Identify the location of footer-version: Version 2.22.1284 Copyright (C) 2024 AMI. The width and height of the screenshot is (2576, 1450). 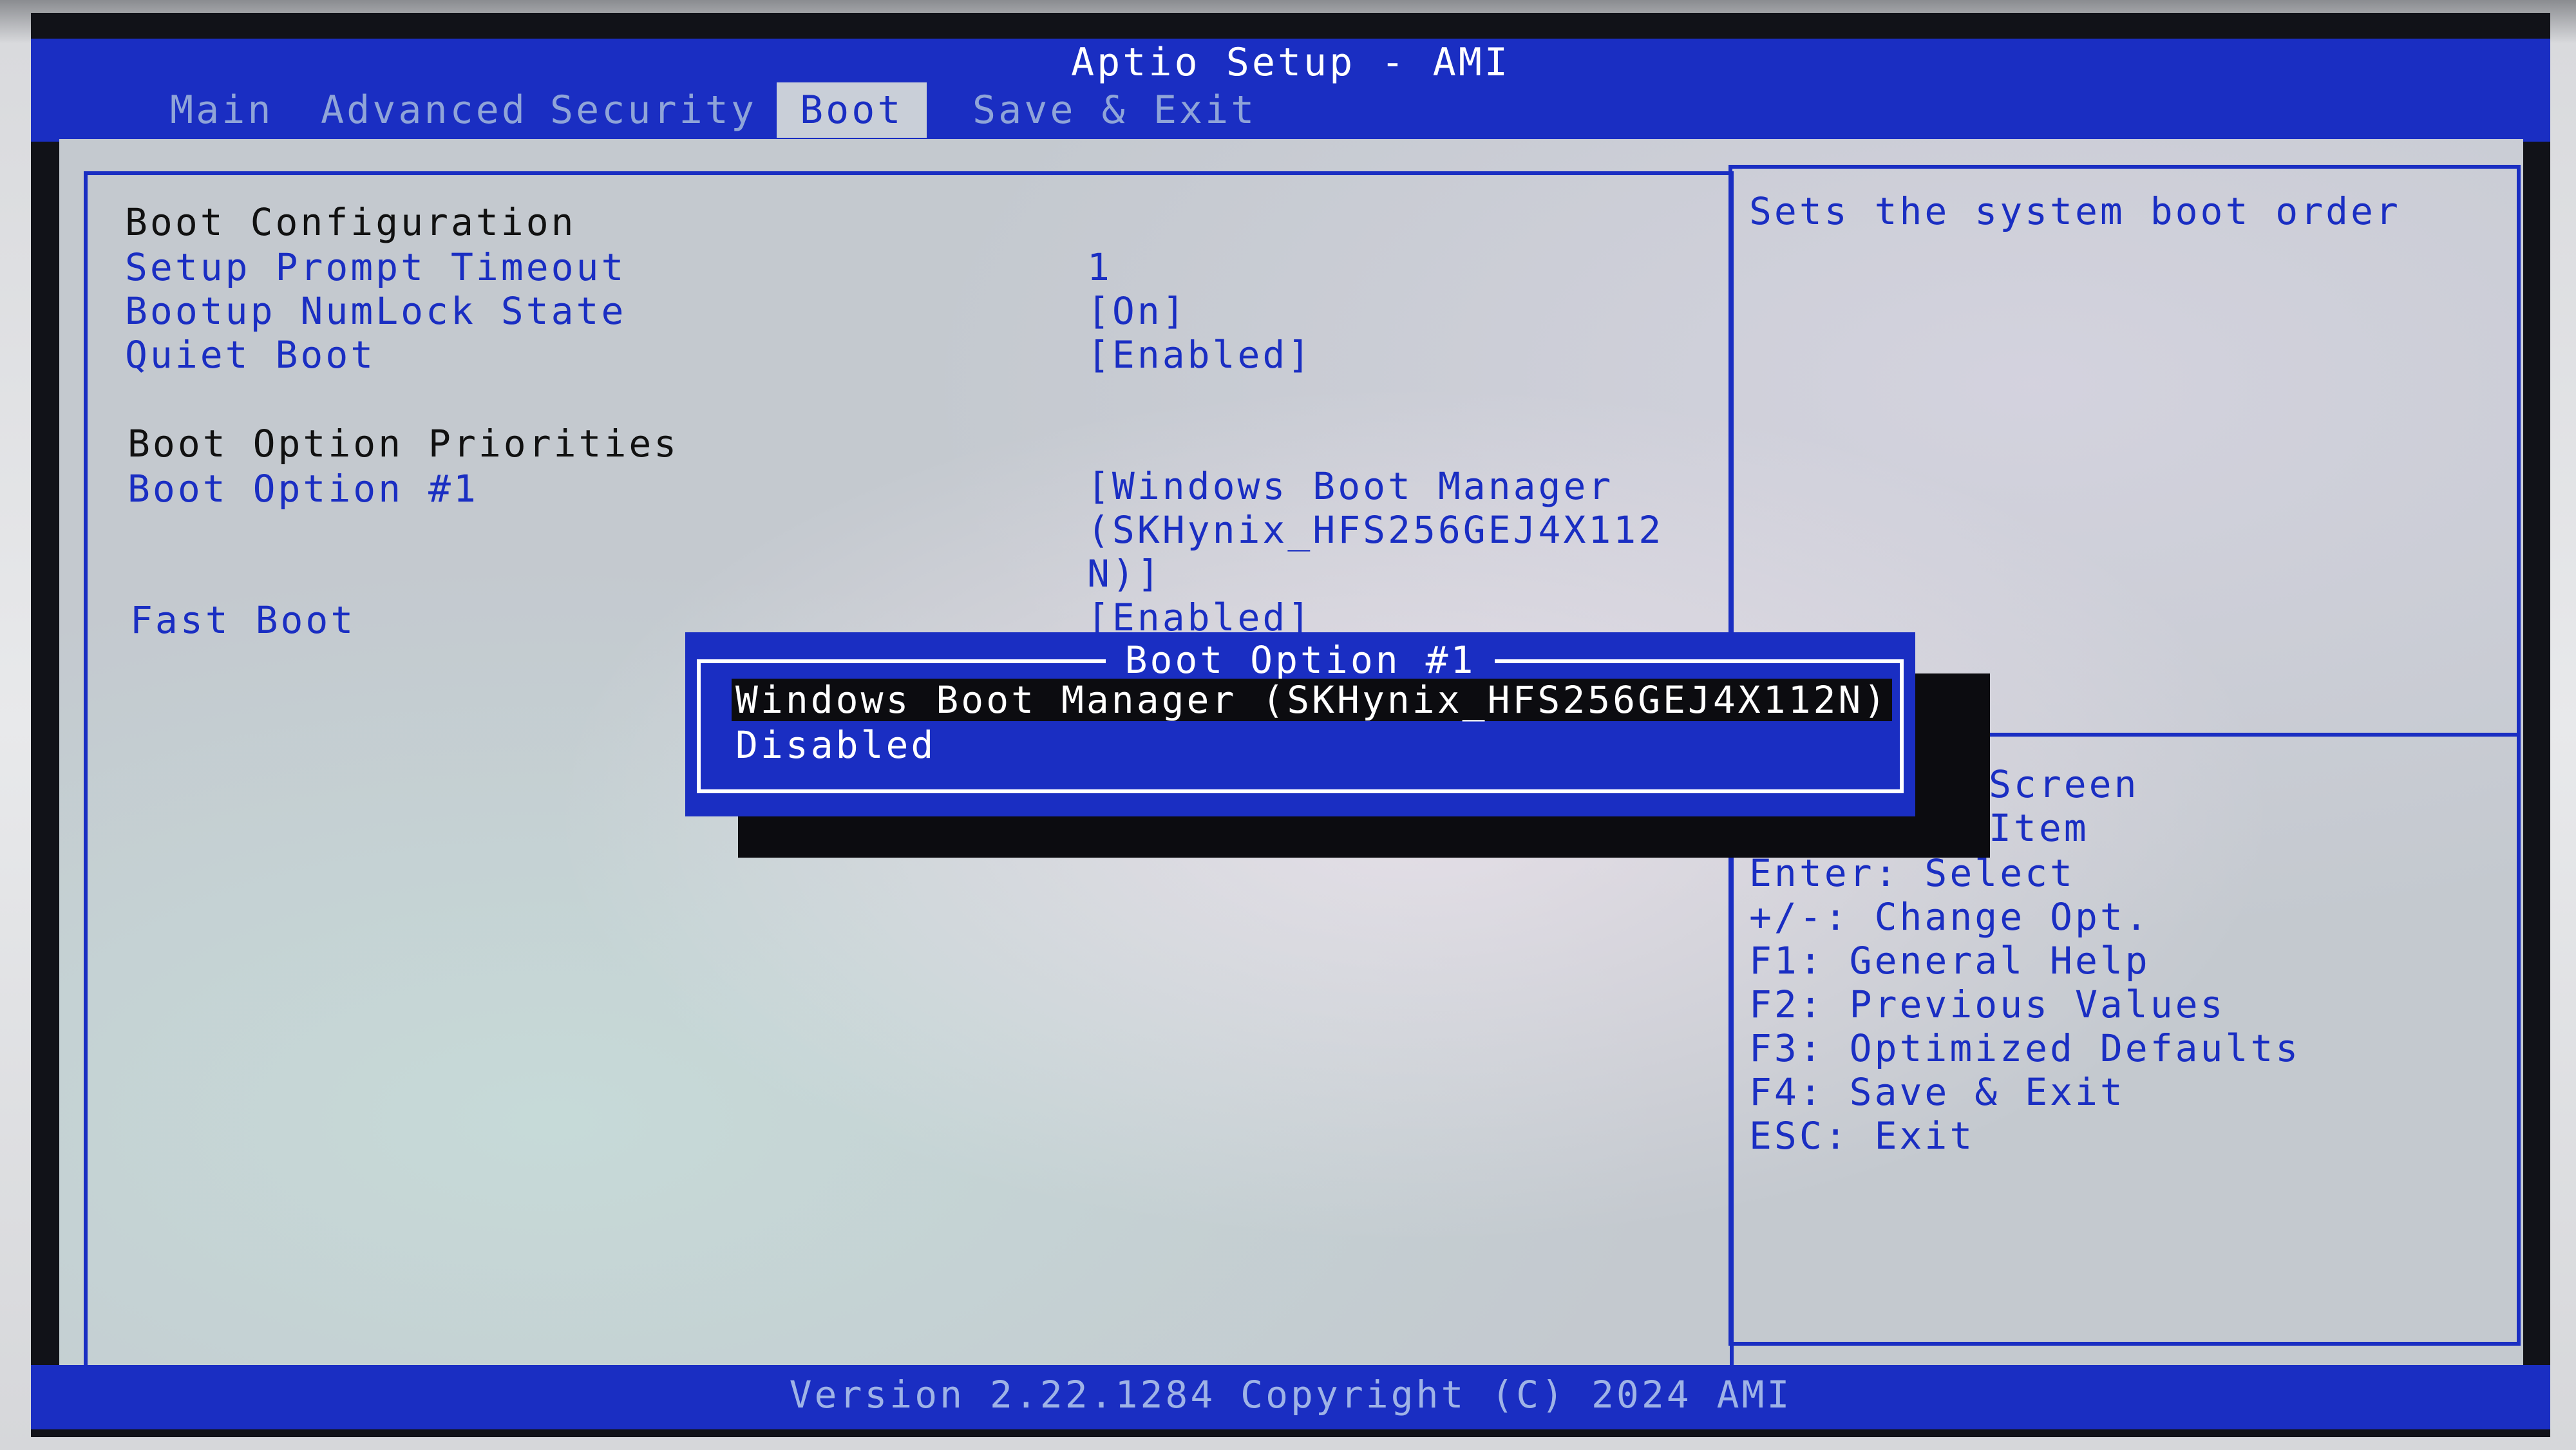
(1290, 1395).